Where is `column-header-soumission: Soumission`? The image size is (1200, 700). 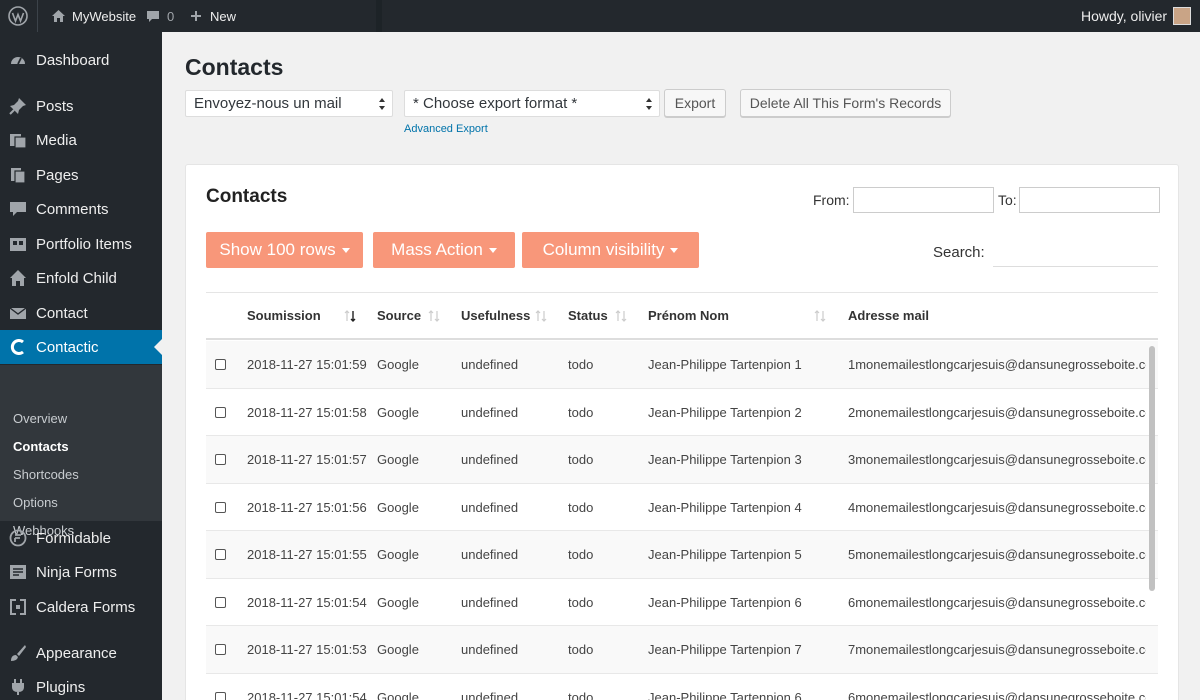 column-header-soumission: Soumission is located at coordinates (284, 315).